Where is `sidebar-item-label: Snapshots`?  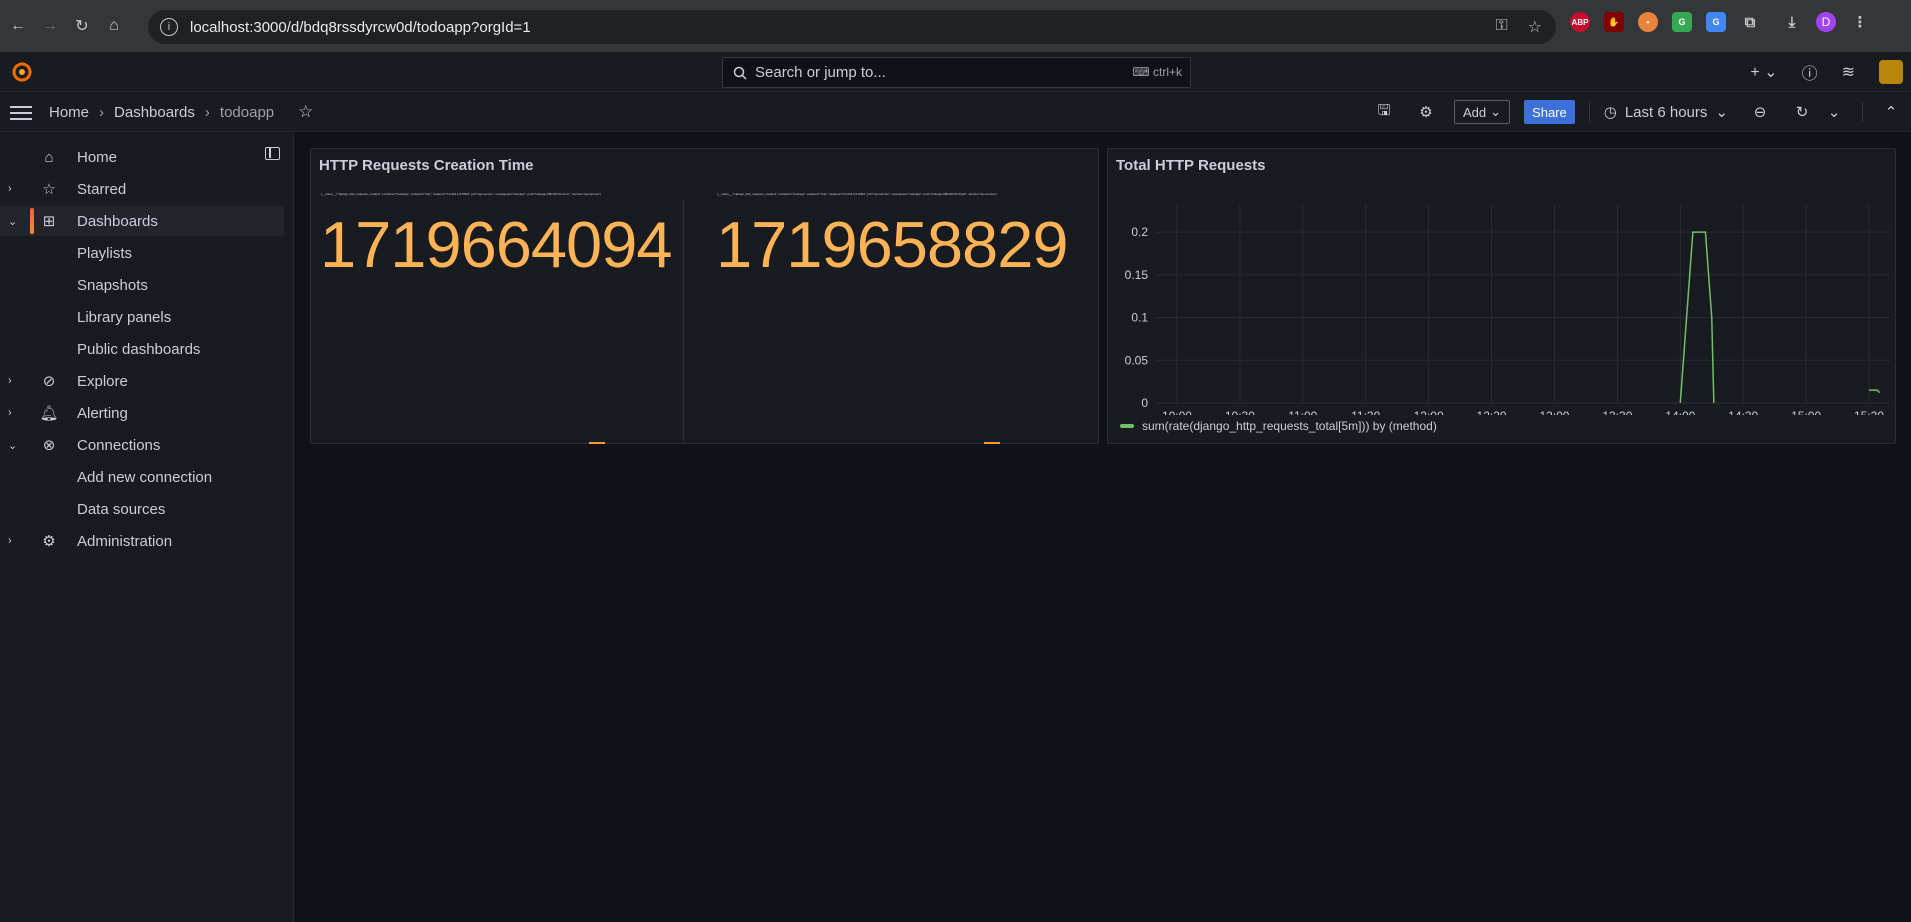
sidebar-item-label: Snapshots is located at coordinates (112, 285).